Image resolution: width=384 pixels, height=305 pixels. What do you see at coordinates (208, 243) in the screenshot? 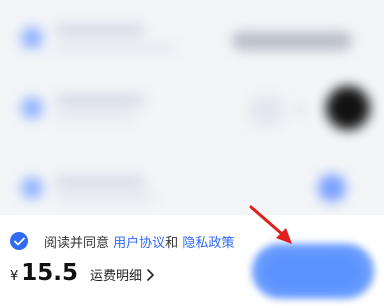
I see `privacy-policy-link: 隐私政策` at bounding box center [208, 243].